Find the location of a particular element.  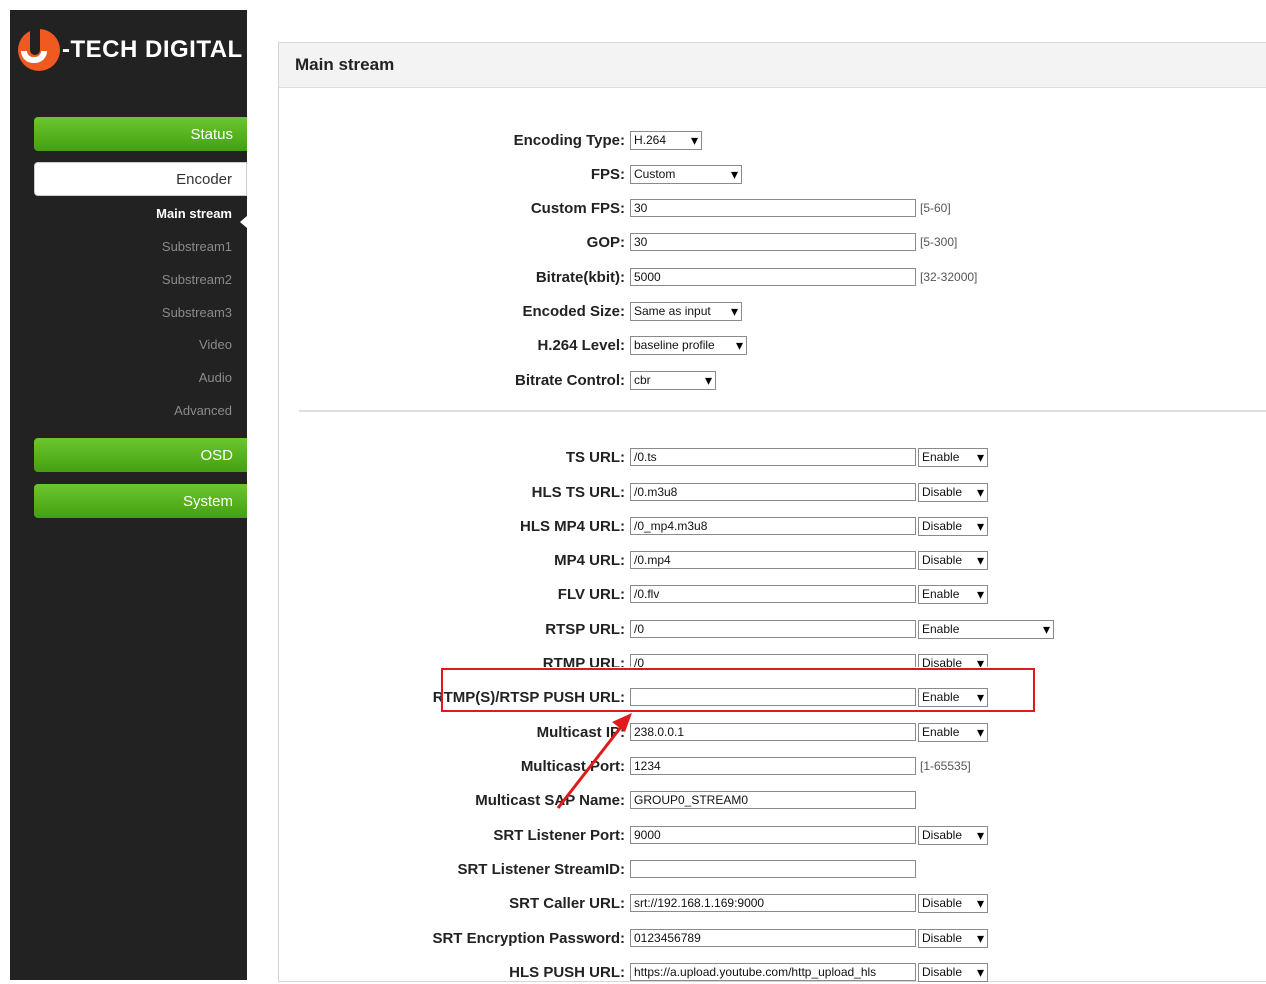

menu-osd-button: OSD is located at coordinates (140, 455).